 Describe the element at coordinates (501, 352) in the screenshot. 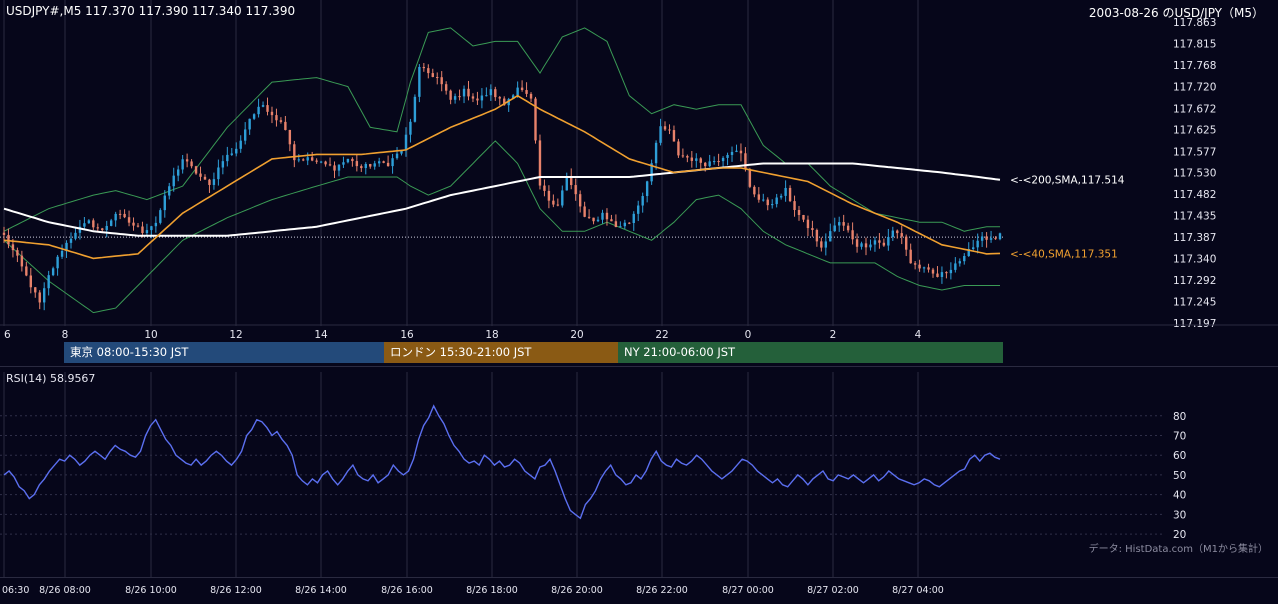

I see `session-london: ロンドン 15:30-21:00 JST` at that location.